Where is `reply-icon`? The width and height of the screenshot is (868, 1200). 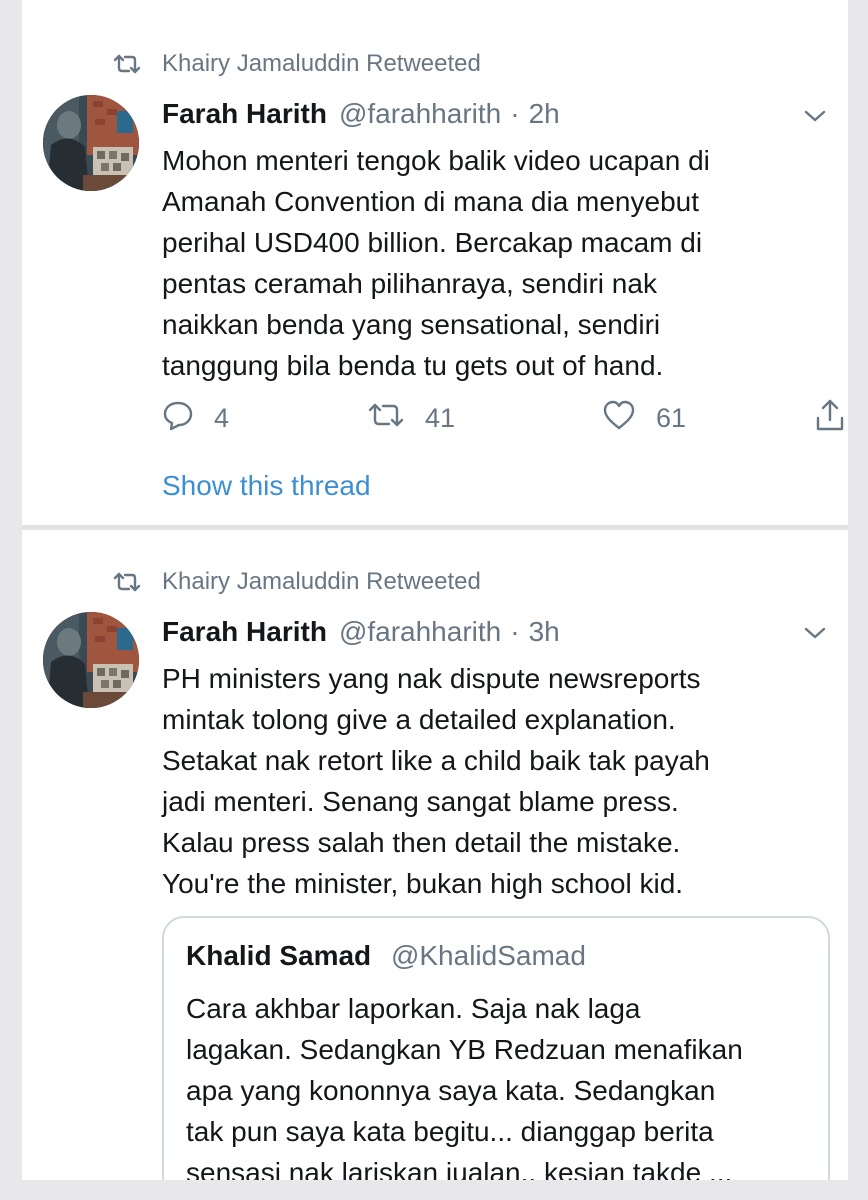 reply-icon is located at coordinates (188, 418).